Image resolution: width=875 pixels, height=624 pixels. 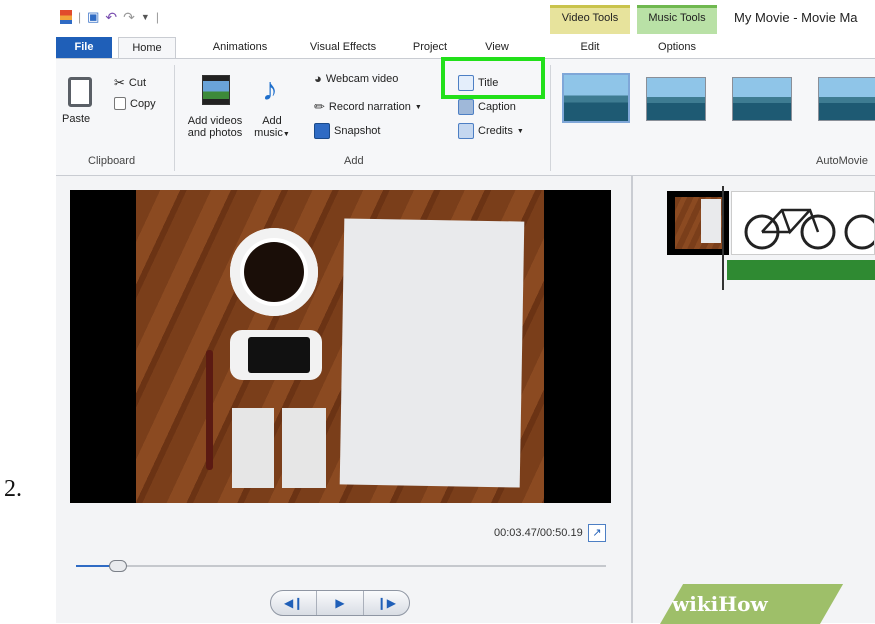 I want to click on title-button-highlight, so click(x=493, y=78).